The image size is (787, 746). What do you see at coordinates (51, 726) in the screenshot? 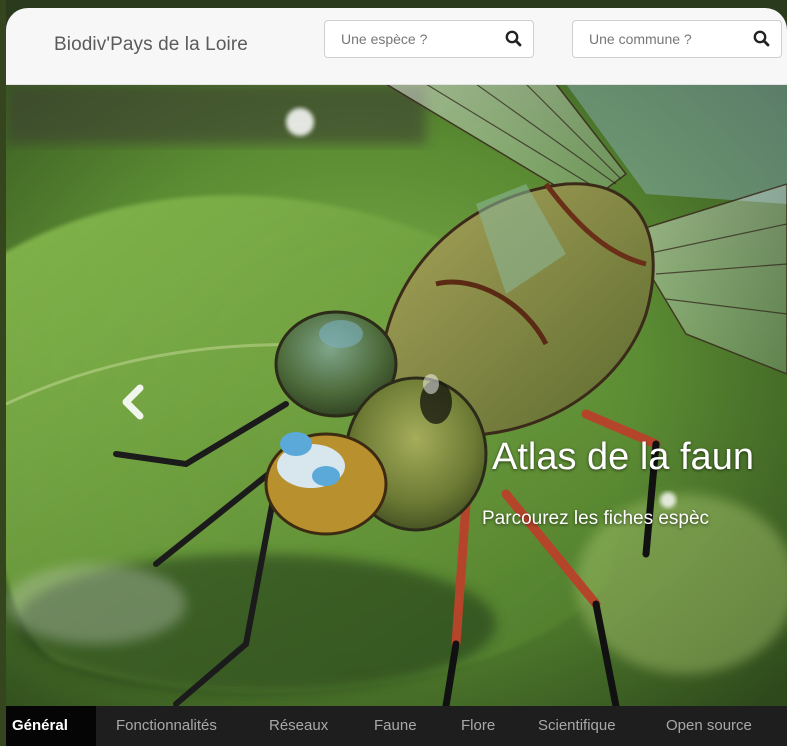
I see `tab-general: Général` at bounding box center [51, 726].